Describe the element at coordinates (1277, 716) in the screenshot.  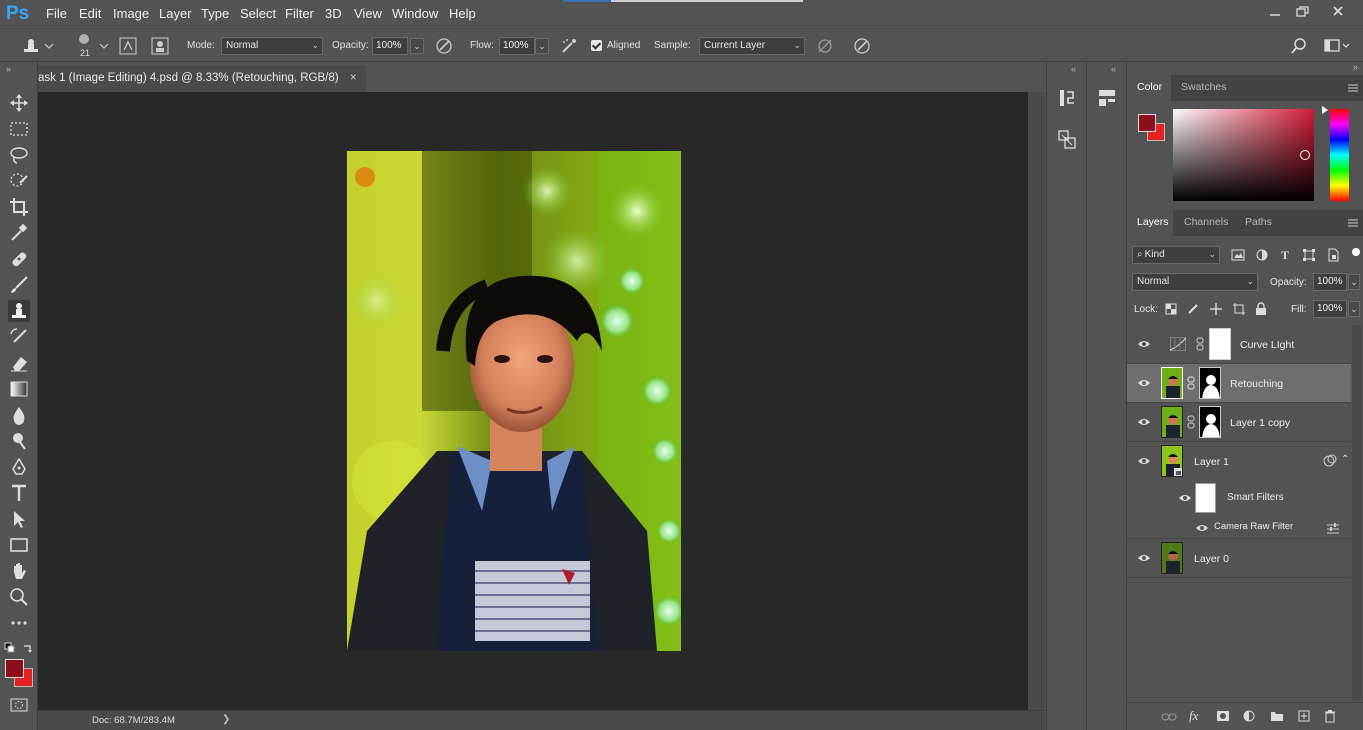
I see `new-group-folder-icon` at that location.